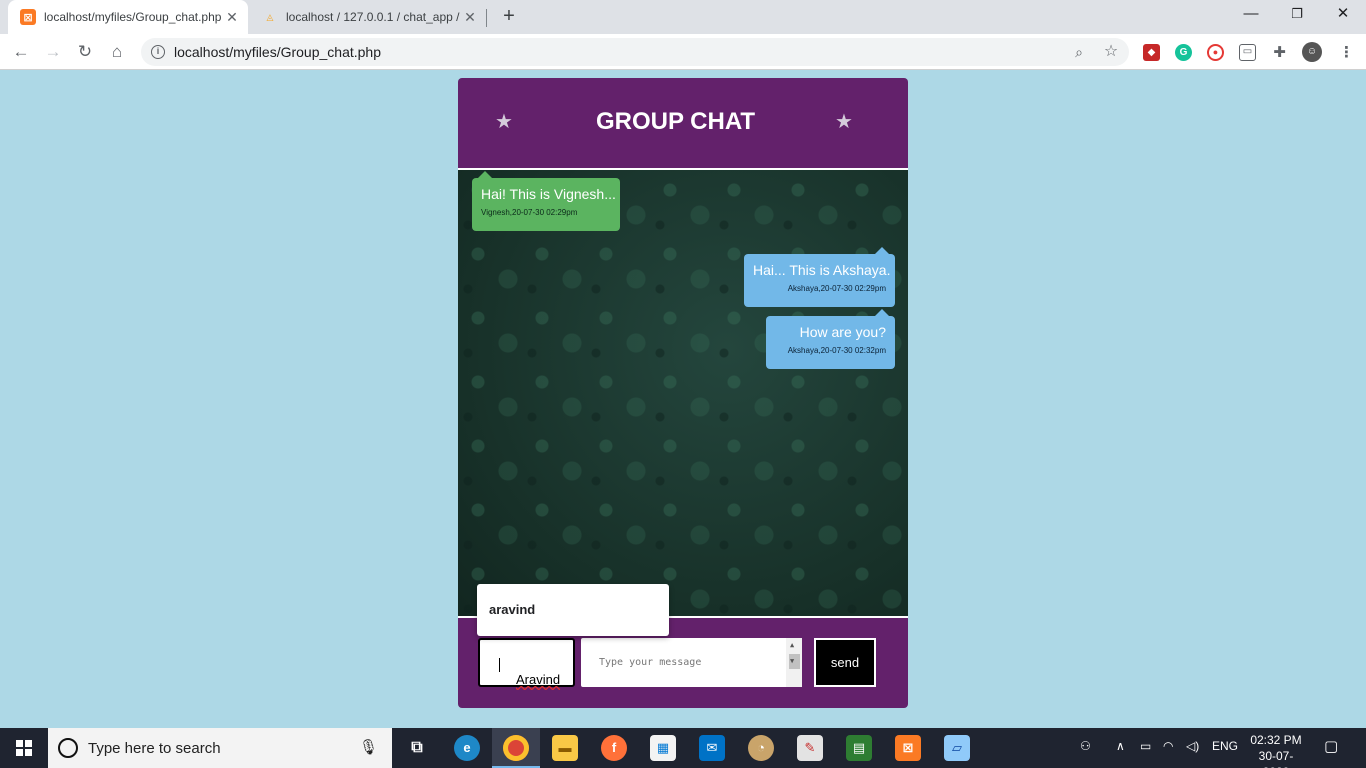  What do you see at coordinates (908, 748) in the screenshot?
I see `xampp-taskbar-icon: ⊠` at bounding box center [908, 748].